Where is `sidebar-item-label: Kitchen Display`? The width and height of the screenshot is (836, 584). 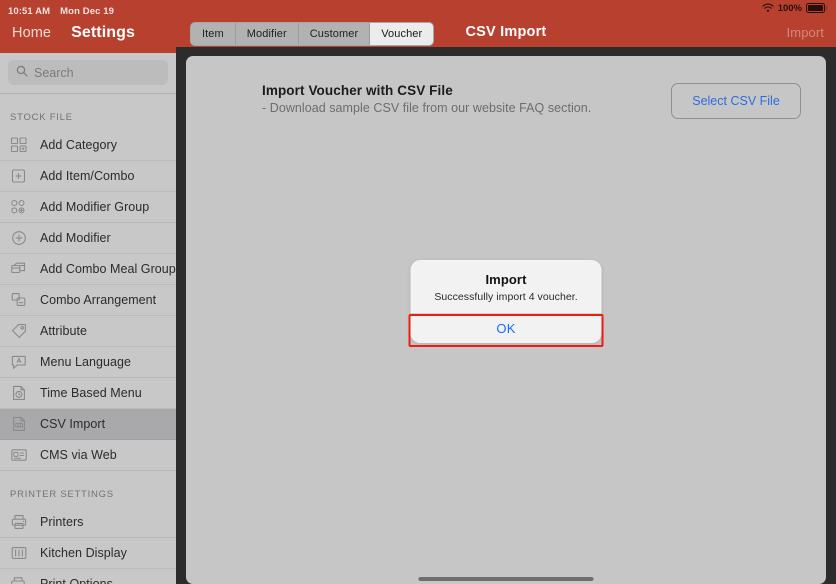
sidebar-item-label: Kitchen Display is located at coordinates (83, 553).